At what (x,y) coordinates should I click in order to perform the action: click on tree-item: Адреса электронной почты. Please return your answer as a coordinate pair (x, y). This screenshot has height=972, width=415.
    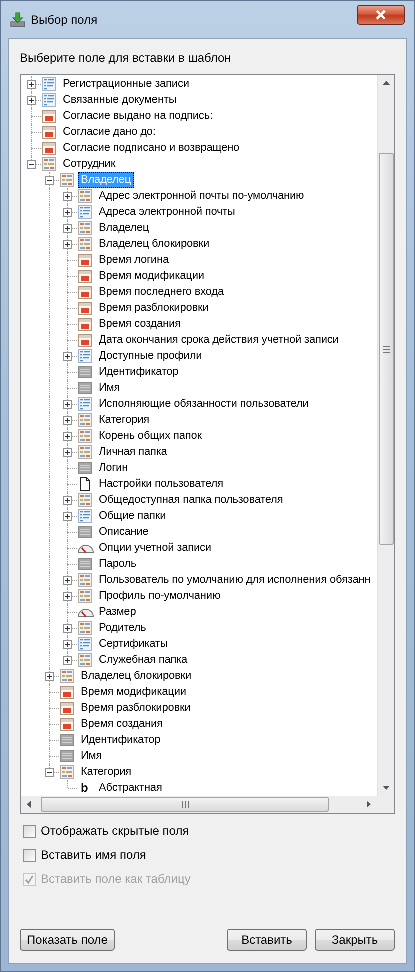
    Looking at the image, I should click on (167, 212).